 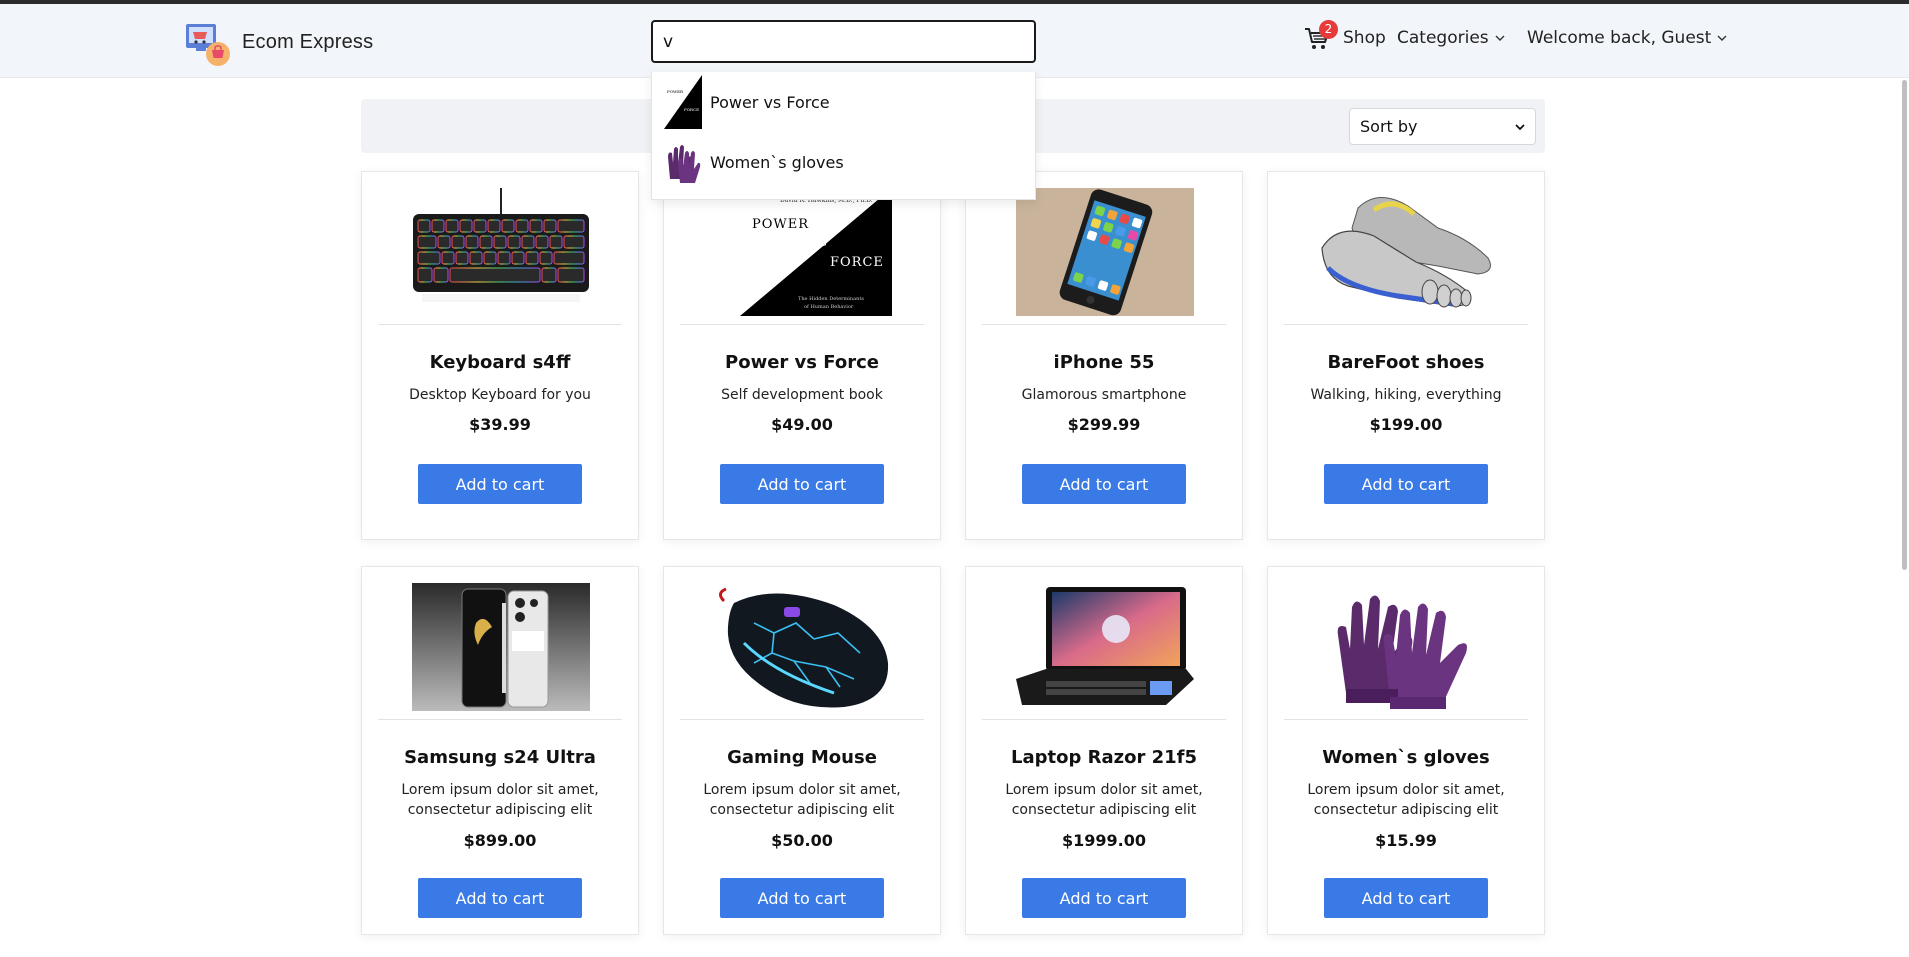 What do you see at coordinates (683, 102) in the screenshot?
I see `book-cover-icon: POWER FORCE` at bounding box center [683, 102].